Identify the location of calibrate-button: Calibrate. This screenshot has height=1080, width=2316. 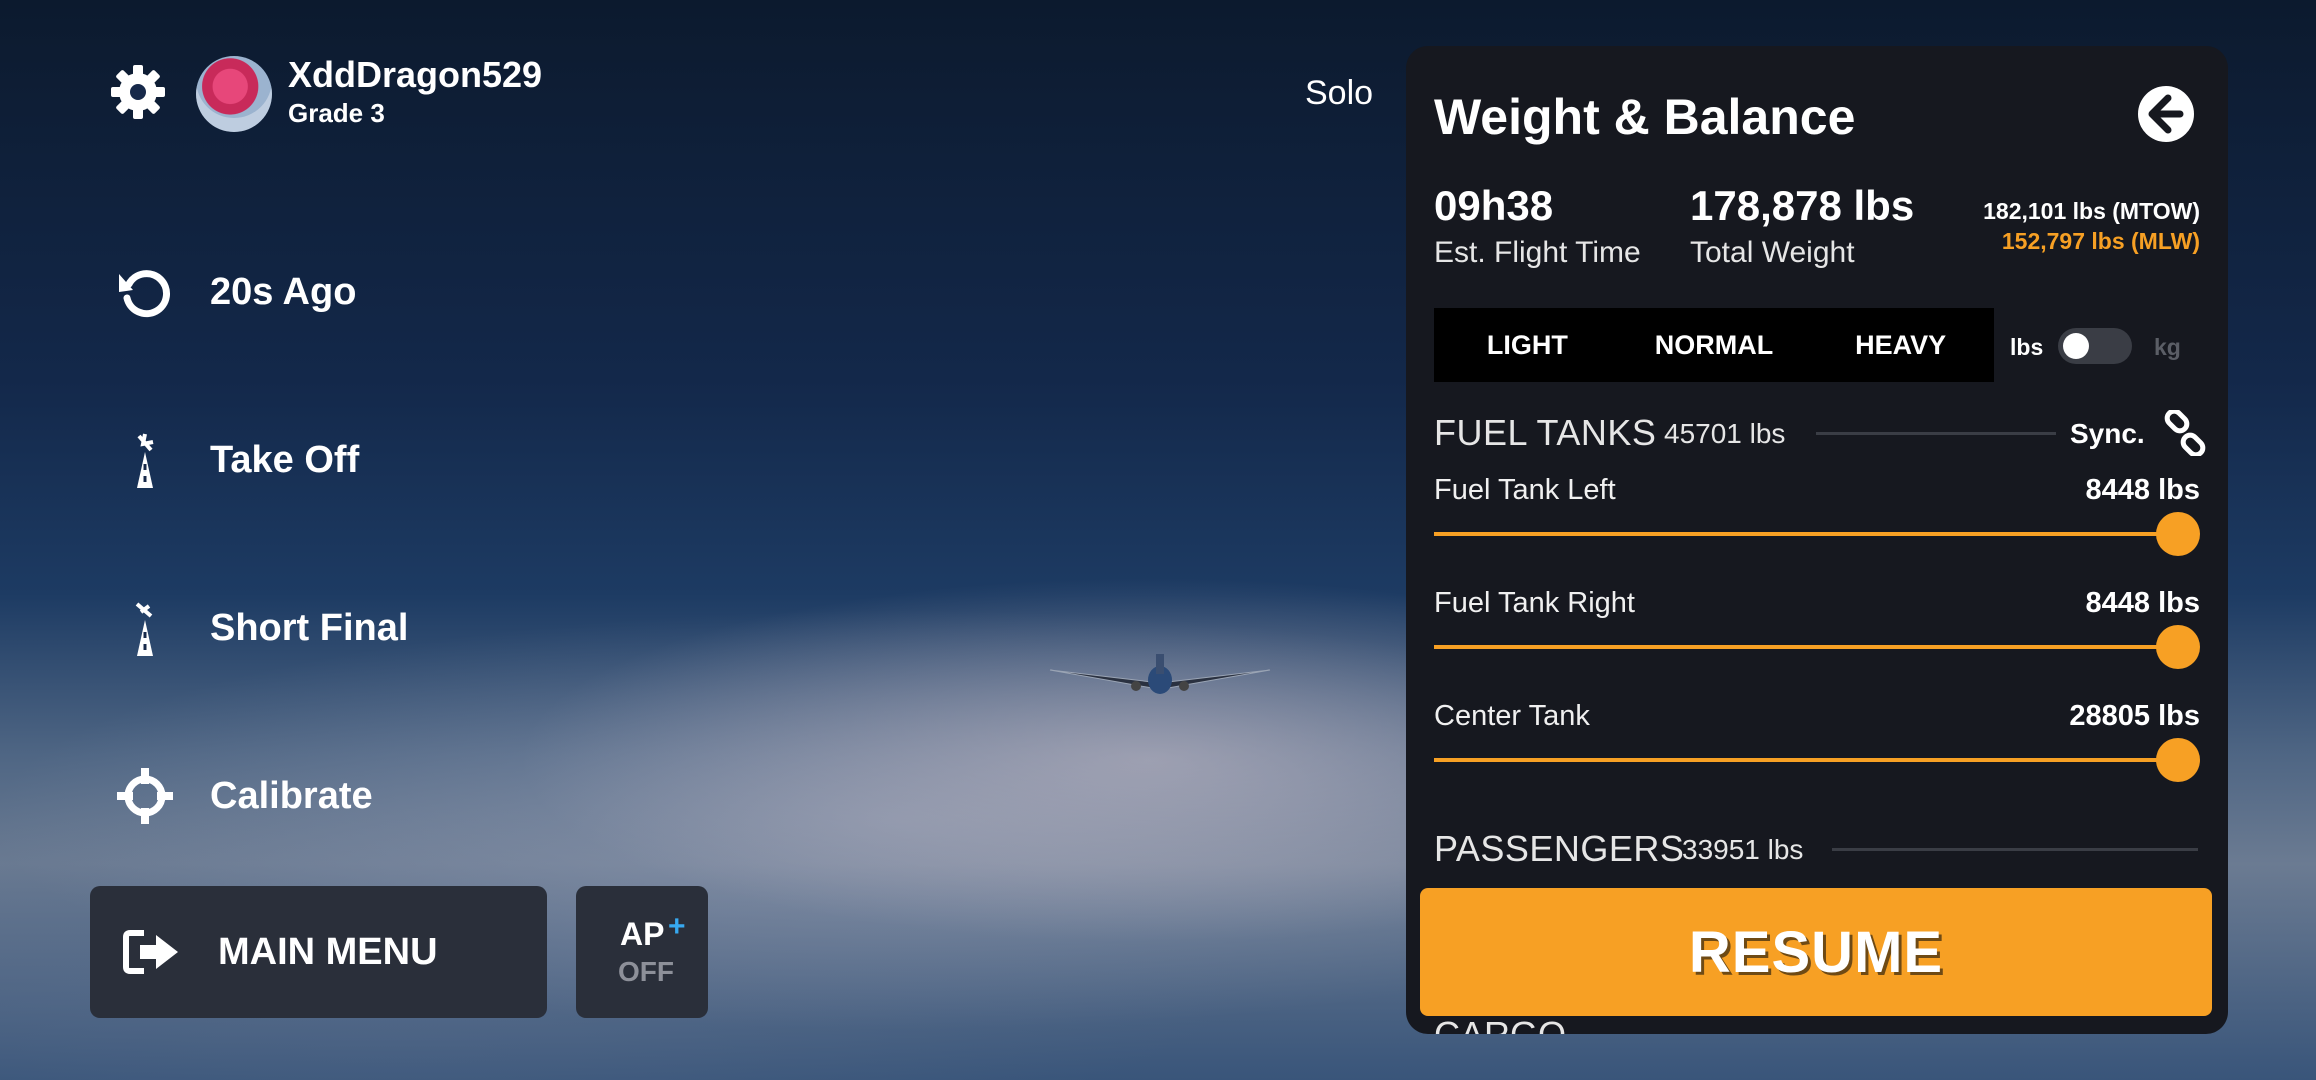
(241, 796).